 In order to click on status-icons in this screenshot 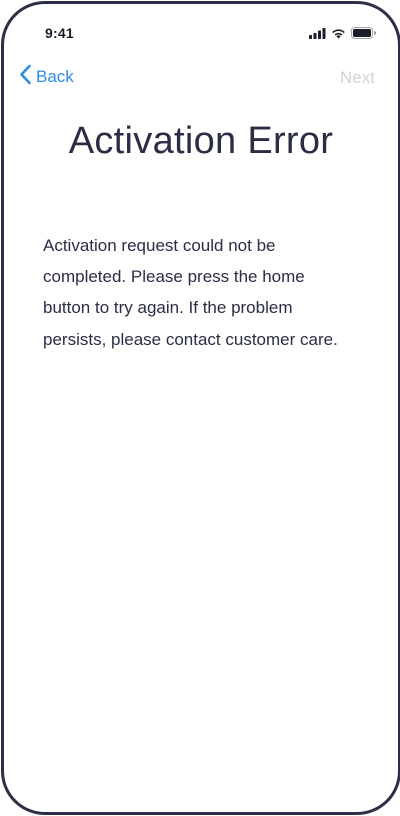, I will do `click(342, 33)`.